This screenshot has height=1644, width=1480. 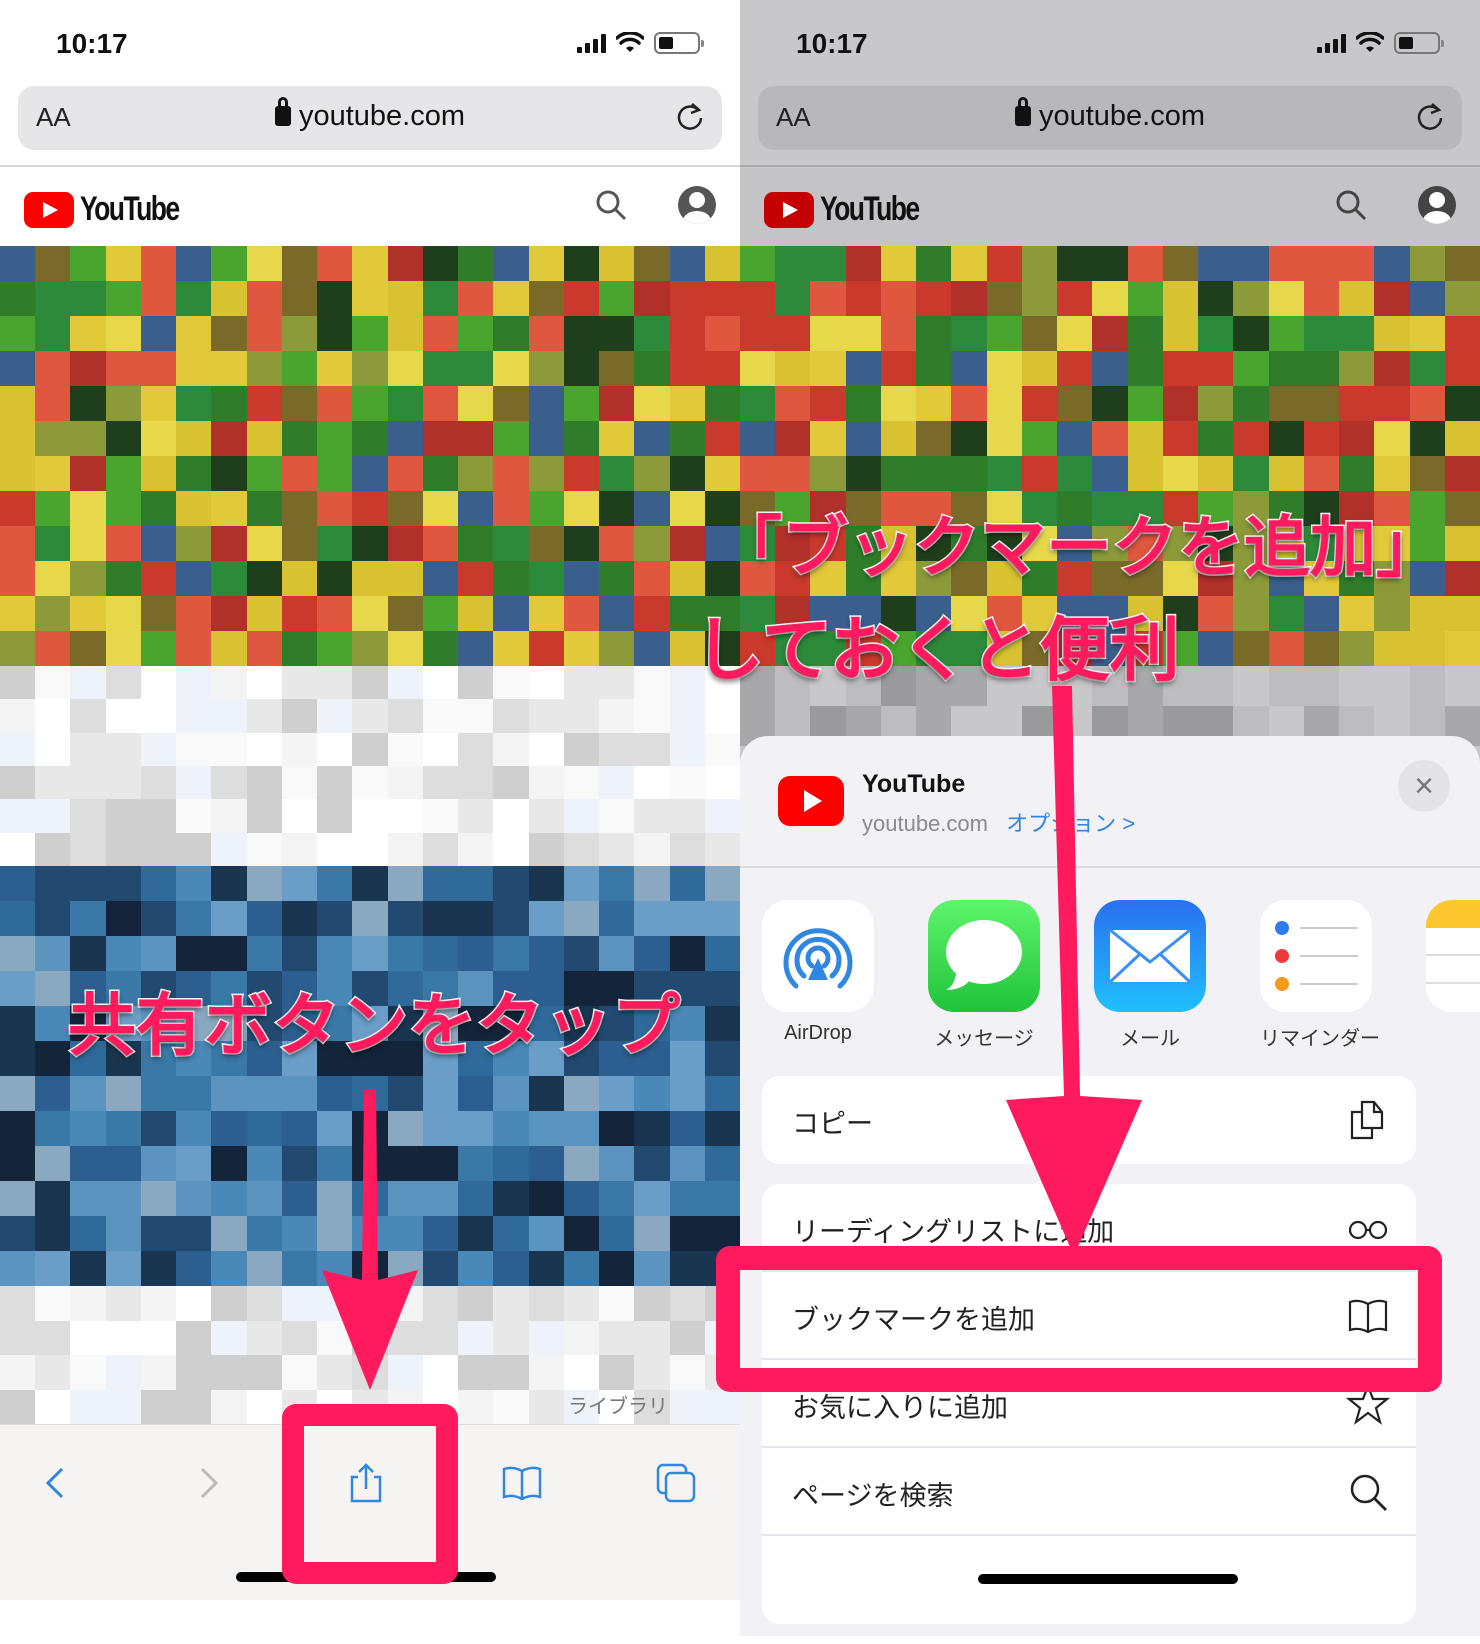 I want to click on share-app-airdrop: AirDrop, so click(x=818, y=975).